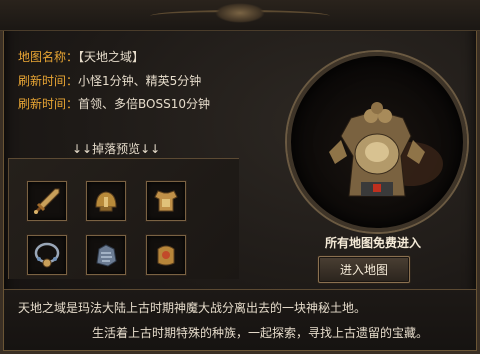 The height and width of the screenshot is (354, 480). I want to click on blue-gauntlet-icon, so click(106, 255).